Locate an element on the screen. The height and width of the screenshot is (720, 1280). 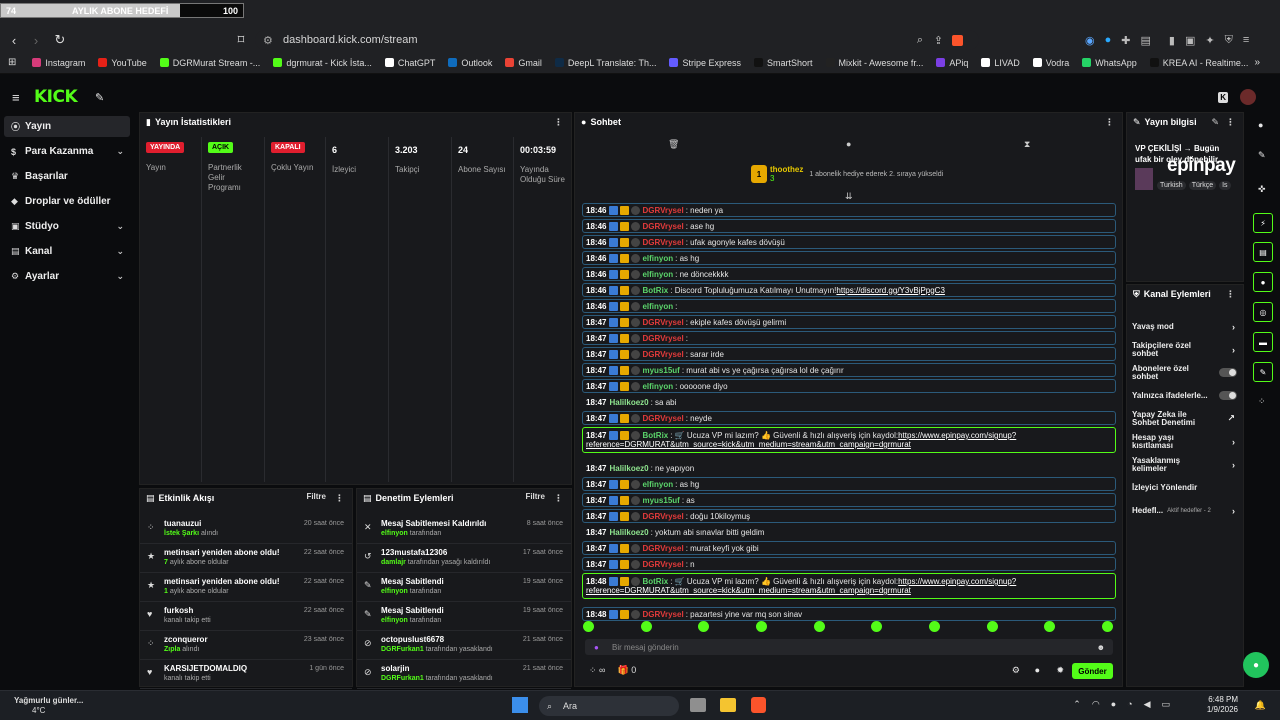
volume-icon: ◀ is located at coordinates (1147, 704).